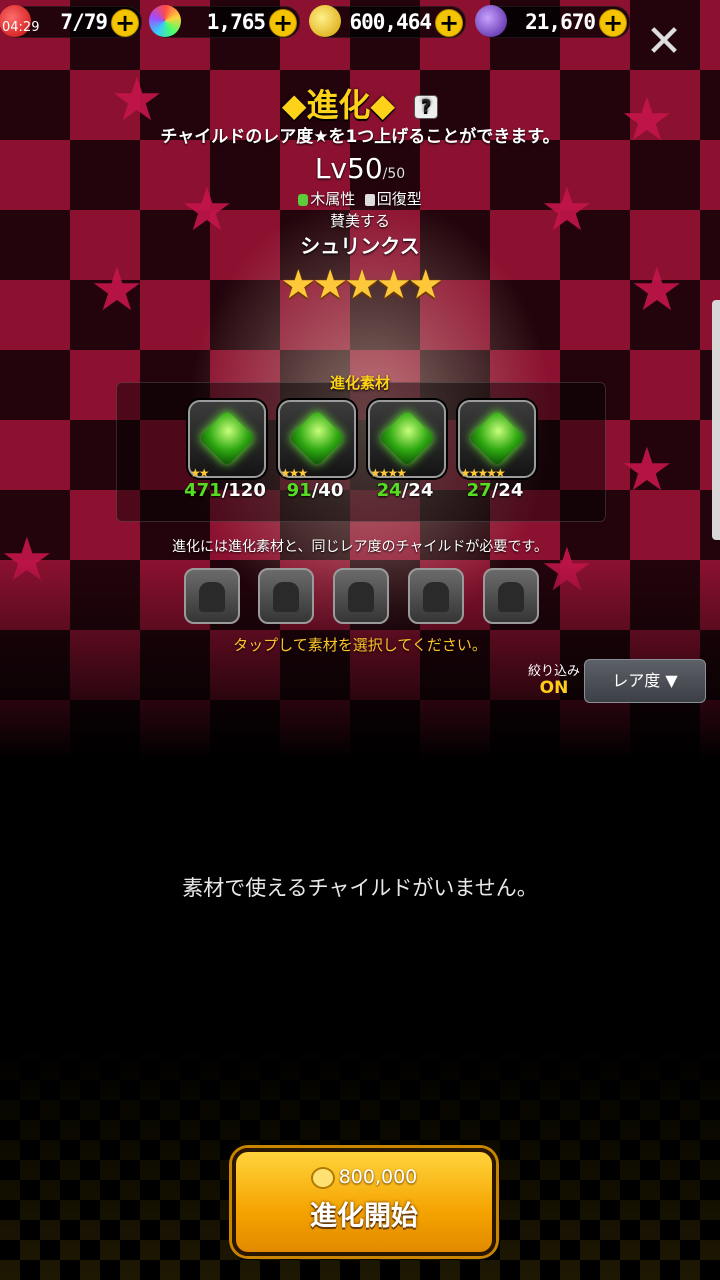  Describe the element at coordinates (553, 671) in the screenshot. I see `filter-label: 絞り込み` at that location.